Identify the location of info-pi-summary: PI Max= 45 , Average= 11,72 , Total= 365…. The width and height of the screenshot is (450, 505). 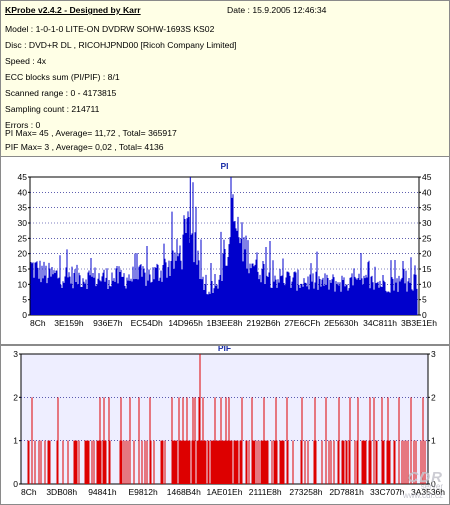
(91, 133).